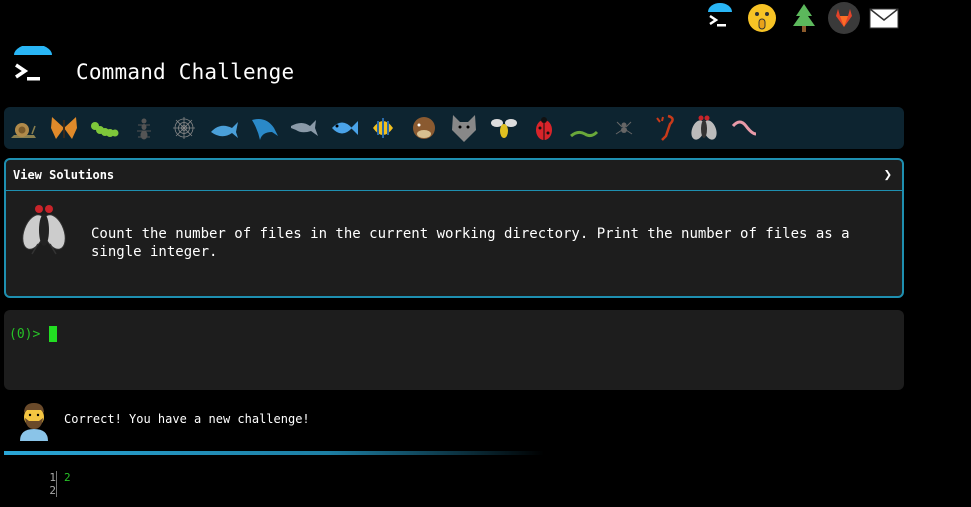 The height and width of the screenshot is (507, 971). Describe the element at coordinates (264, 128) in the screenshot. I see `dolphin-a-icon` at that location.